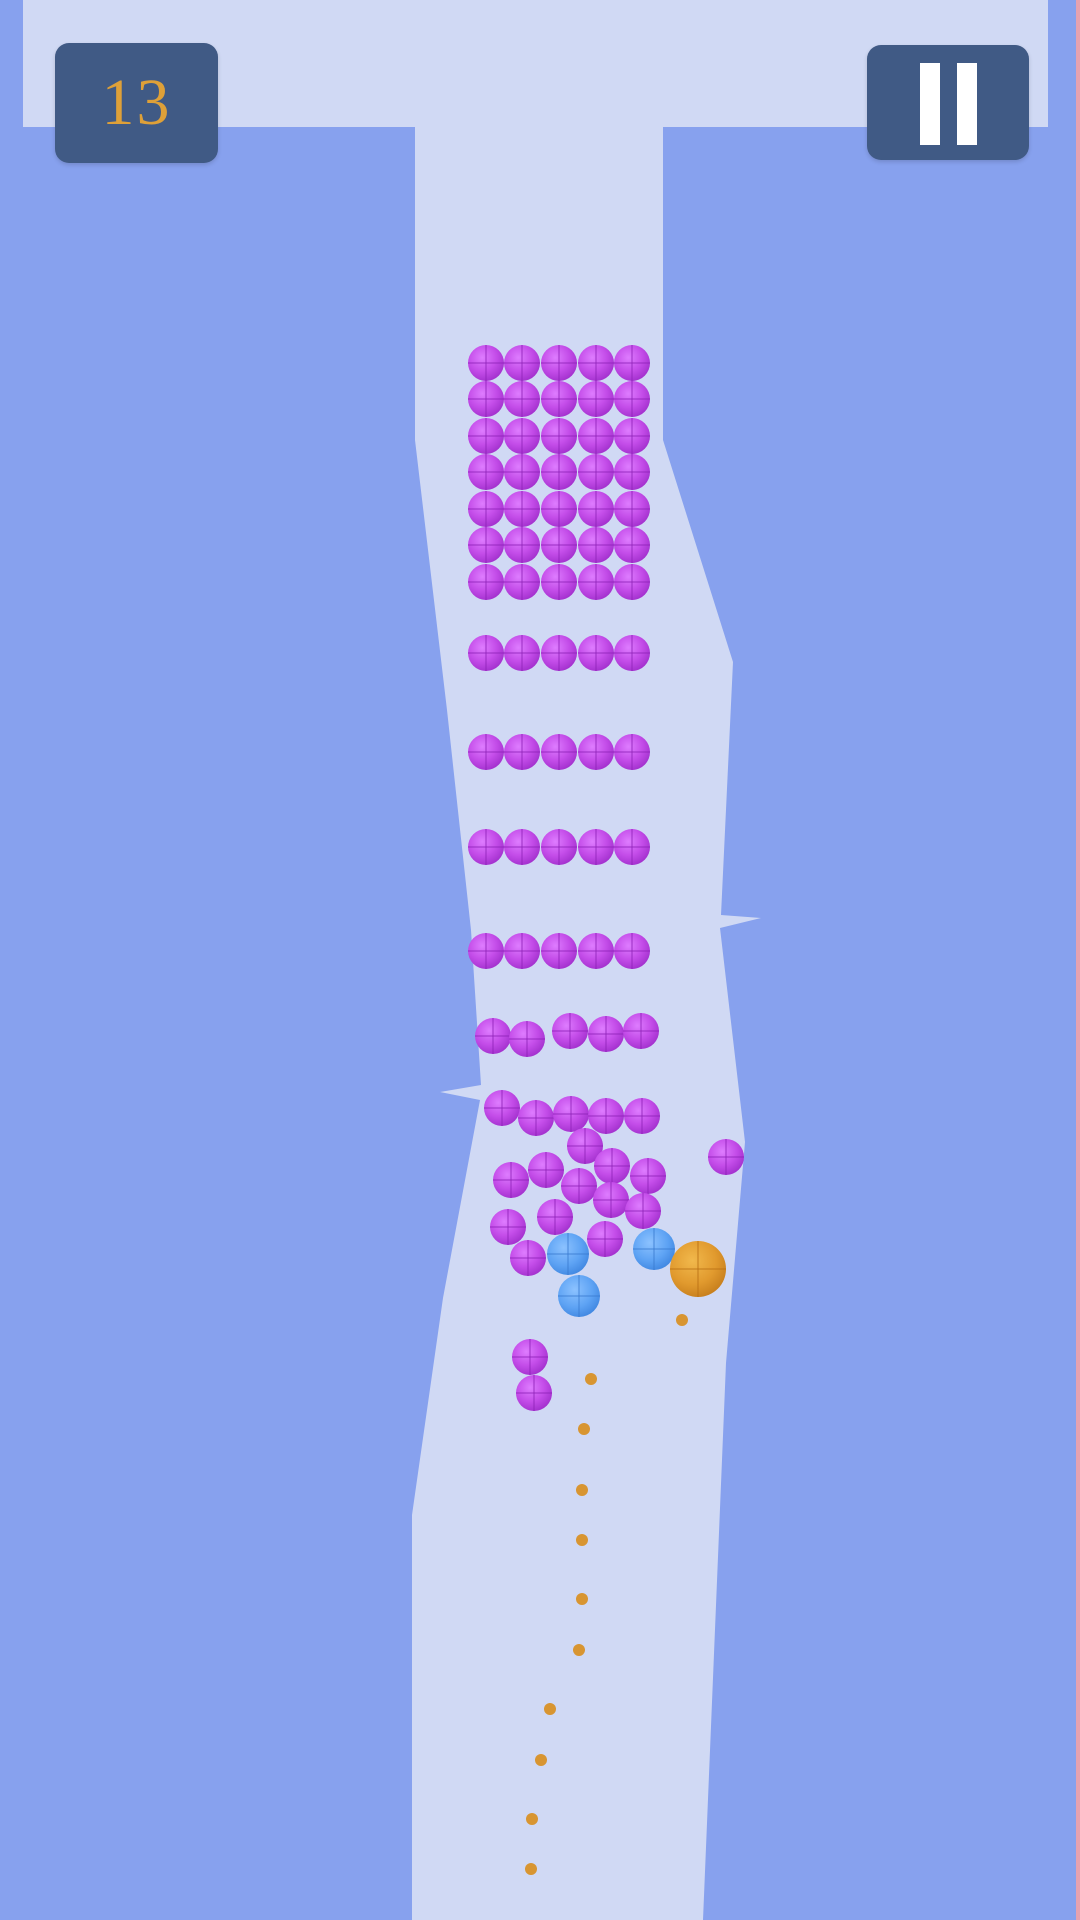 This screenshot has height=1920, width=1080. I want to click on pause-icon-bar-left, so click(930, 104).